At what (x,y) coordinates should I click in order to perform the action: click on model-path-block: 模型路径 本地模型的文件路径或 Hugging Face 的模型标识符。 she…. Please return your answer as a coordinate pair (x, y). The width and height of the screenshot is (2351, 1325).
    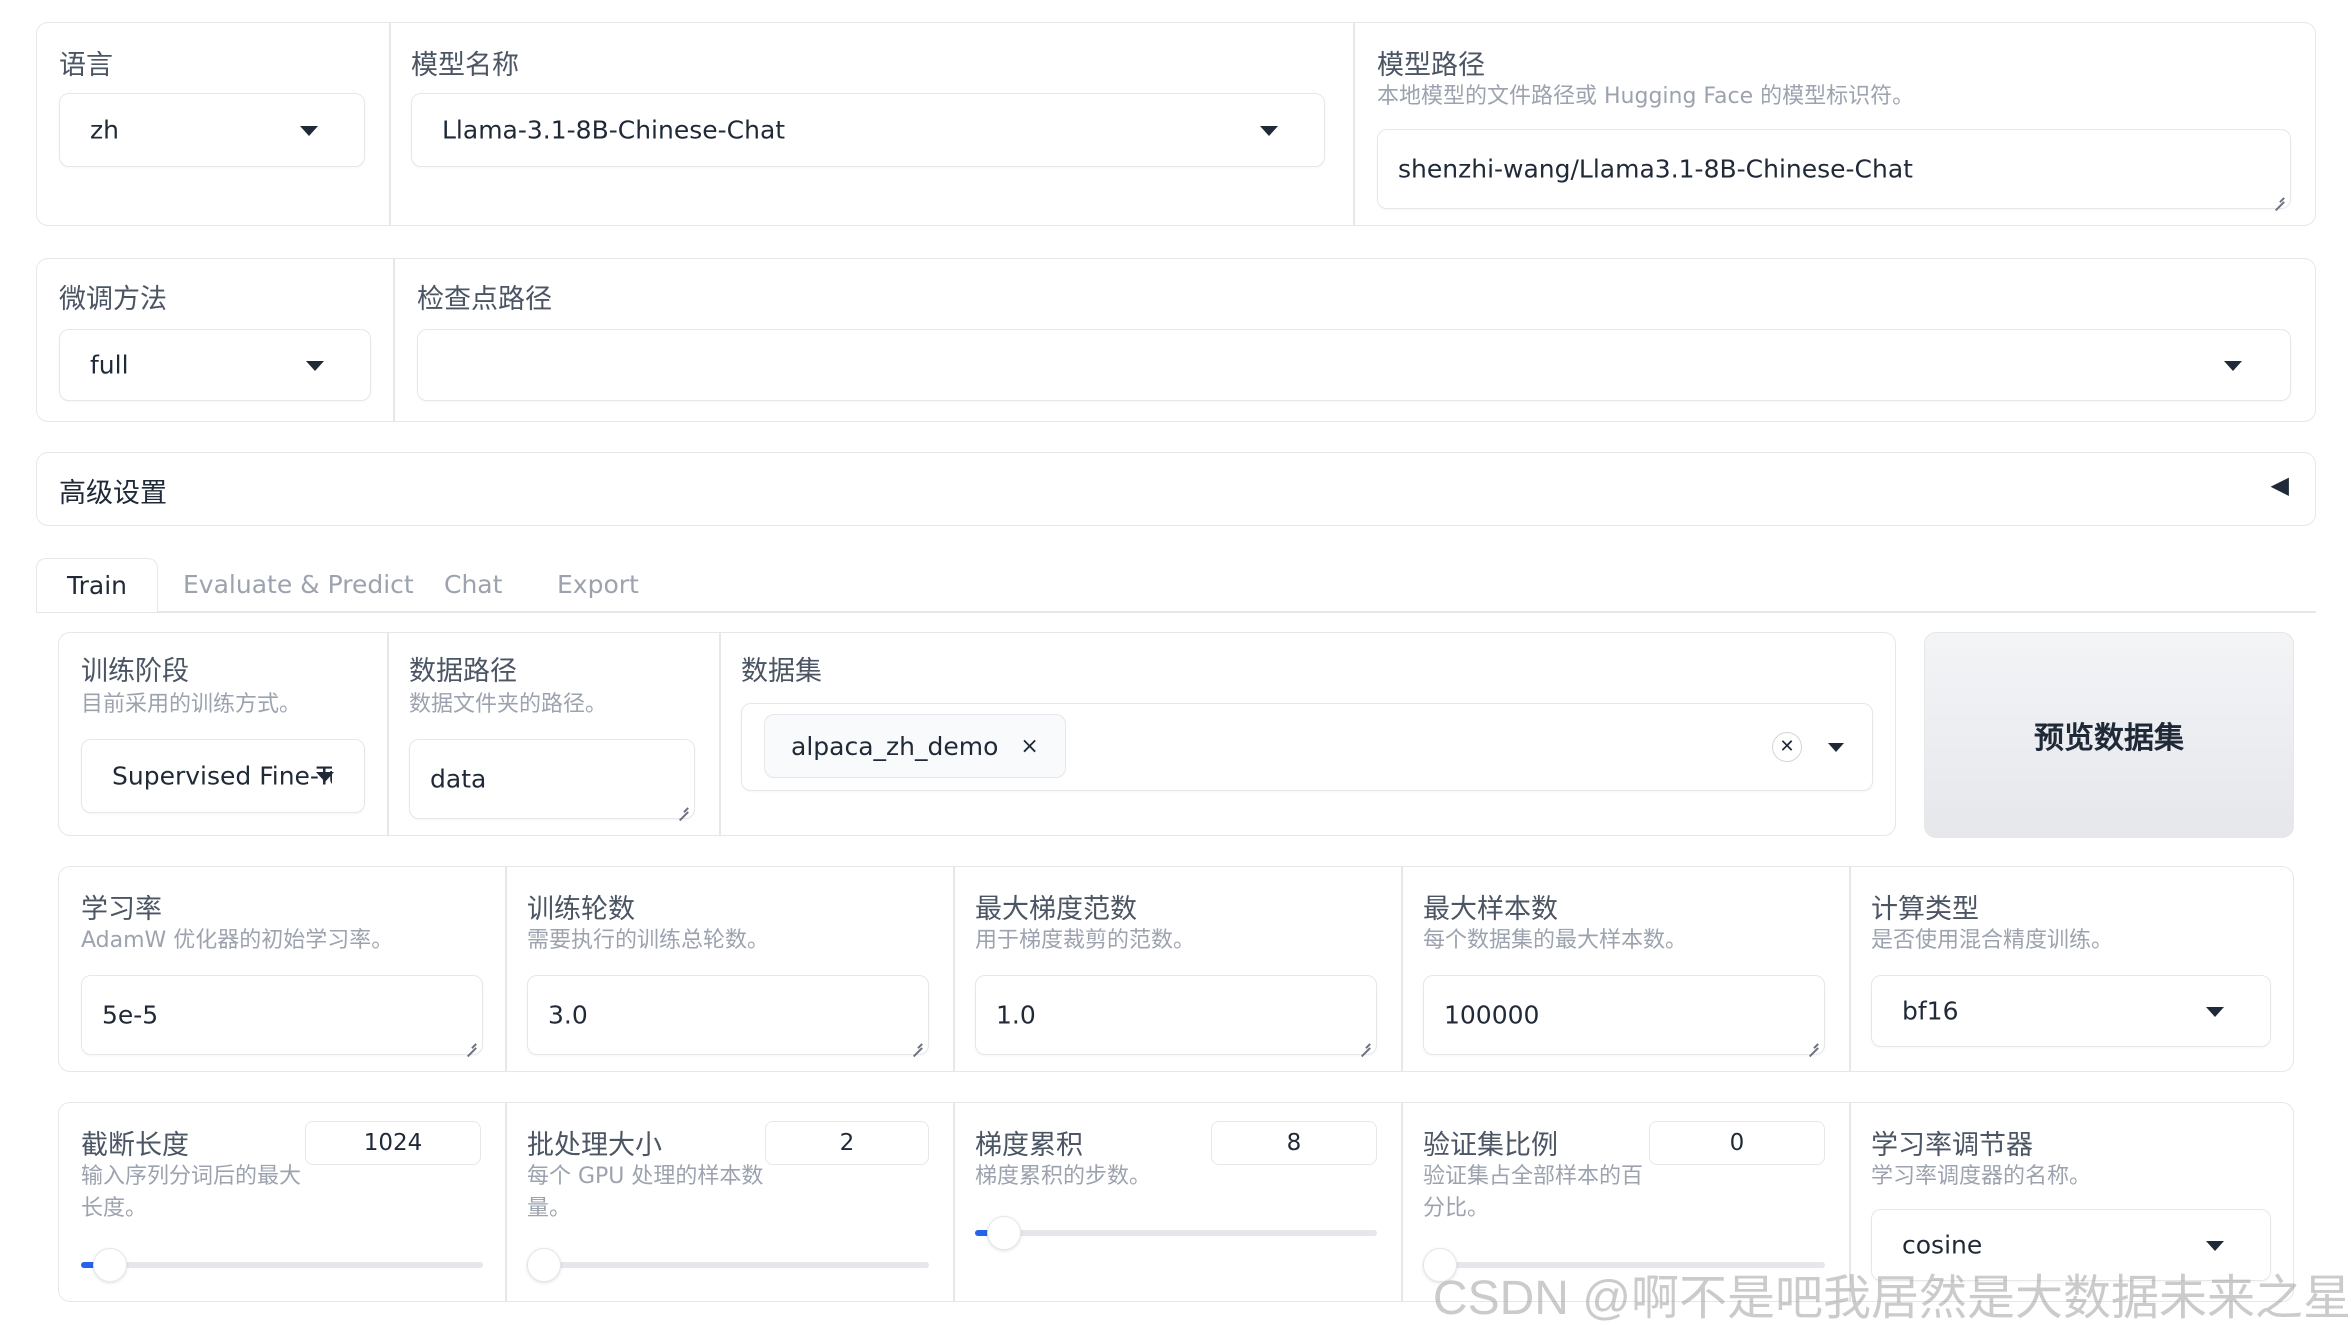
    Looking at the image, I should click on (1835, 124).